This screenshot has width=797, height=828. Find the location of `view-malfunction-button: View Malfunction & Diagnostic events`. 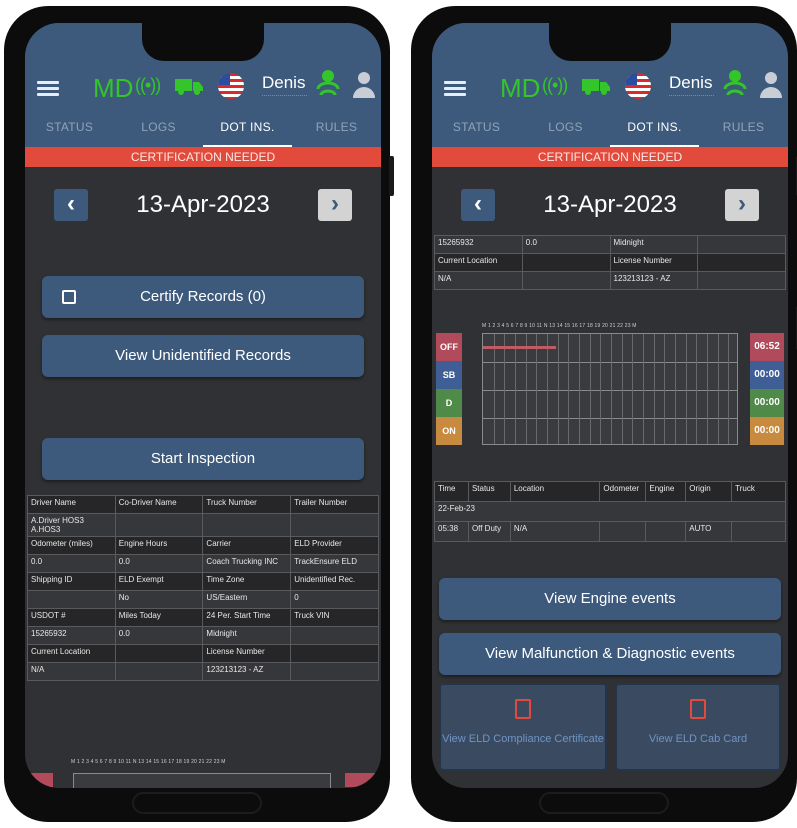

view-malfunction-button: View Malfunction & Diagnostic events is located at coordinates (610, 654).